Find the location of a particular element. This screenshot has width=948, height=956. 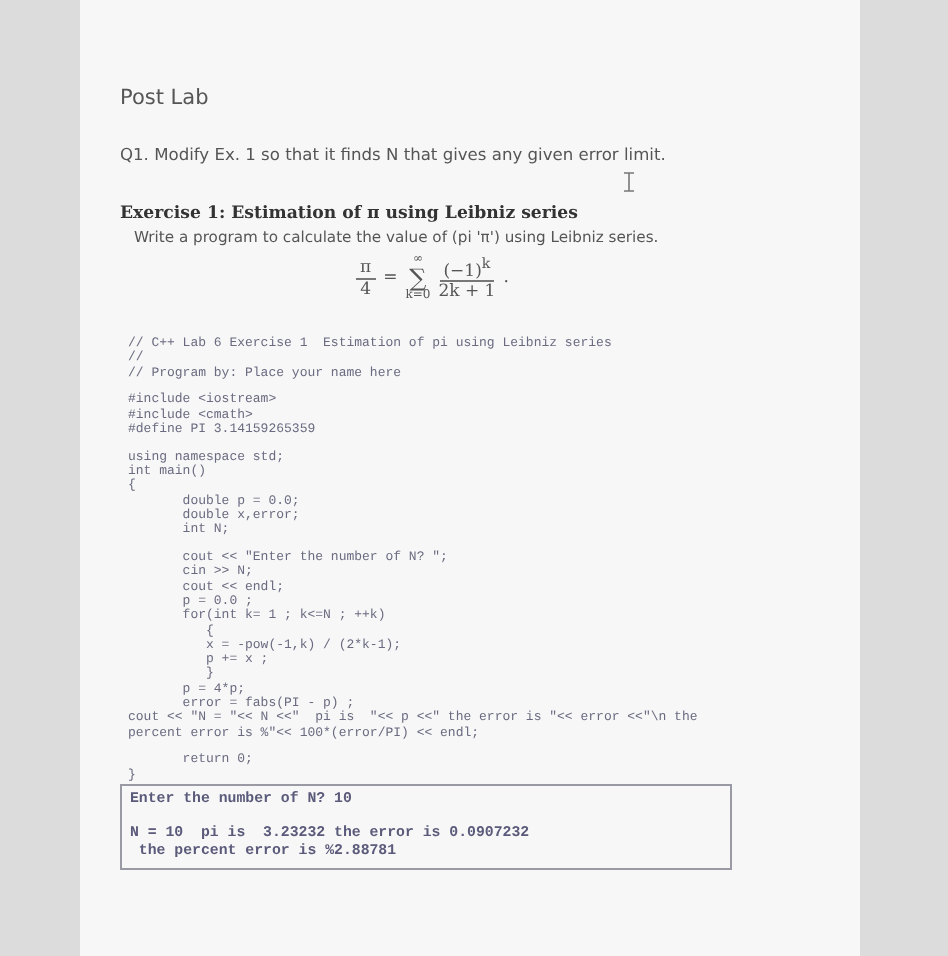

page-heading: Post Lab is located at coordinates (164, 98).